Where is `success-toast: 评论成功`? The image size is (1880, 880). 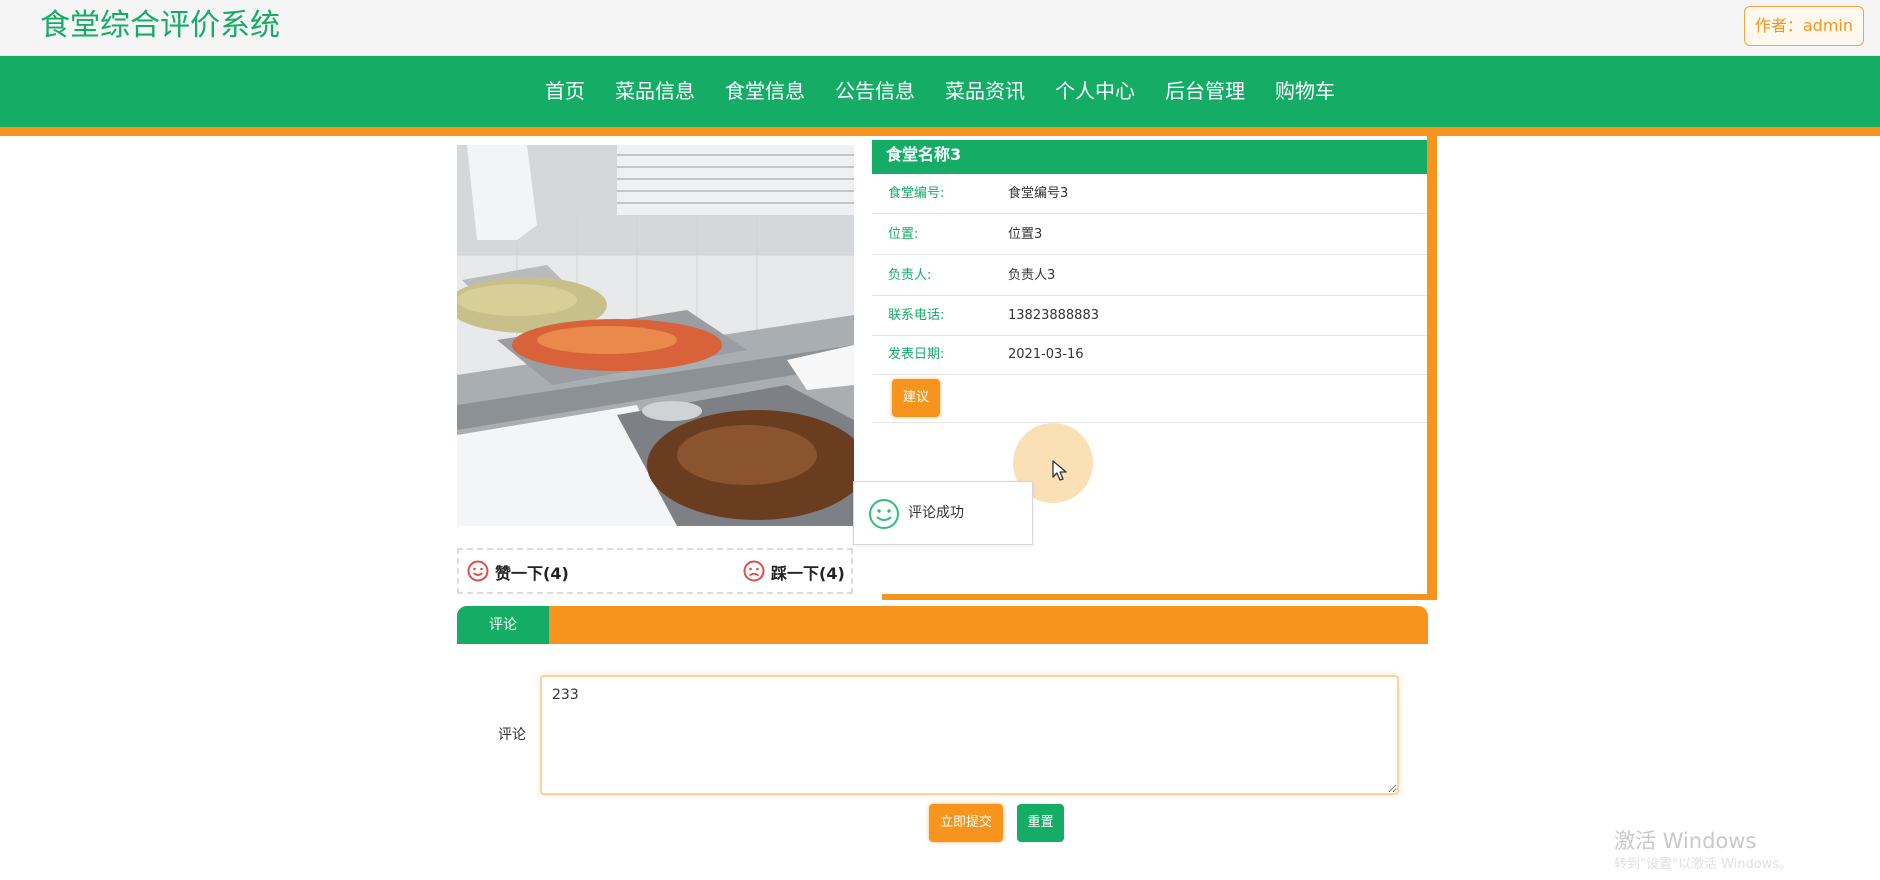 success-toast: 评论成功 is located at coordinates (943, 513).